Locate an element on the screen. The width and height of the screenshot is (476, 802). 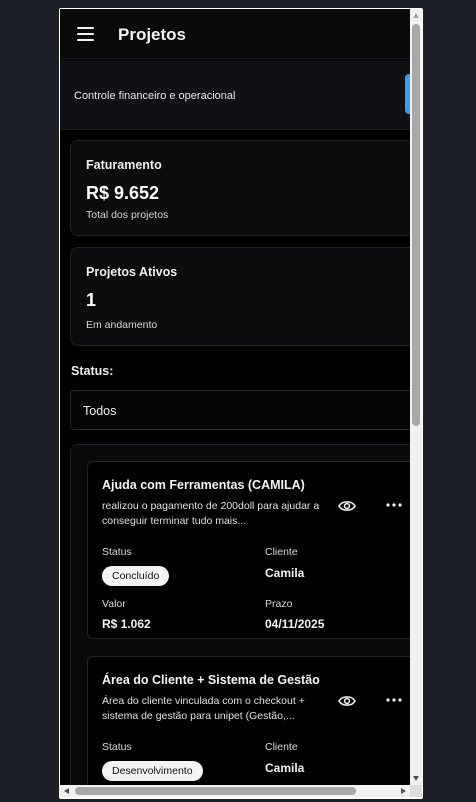
horizontal-scrollbar is located at coordinates (235, 791).